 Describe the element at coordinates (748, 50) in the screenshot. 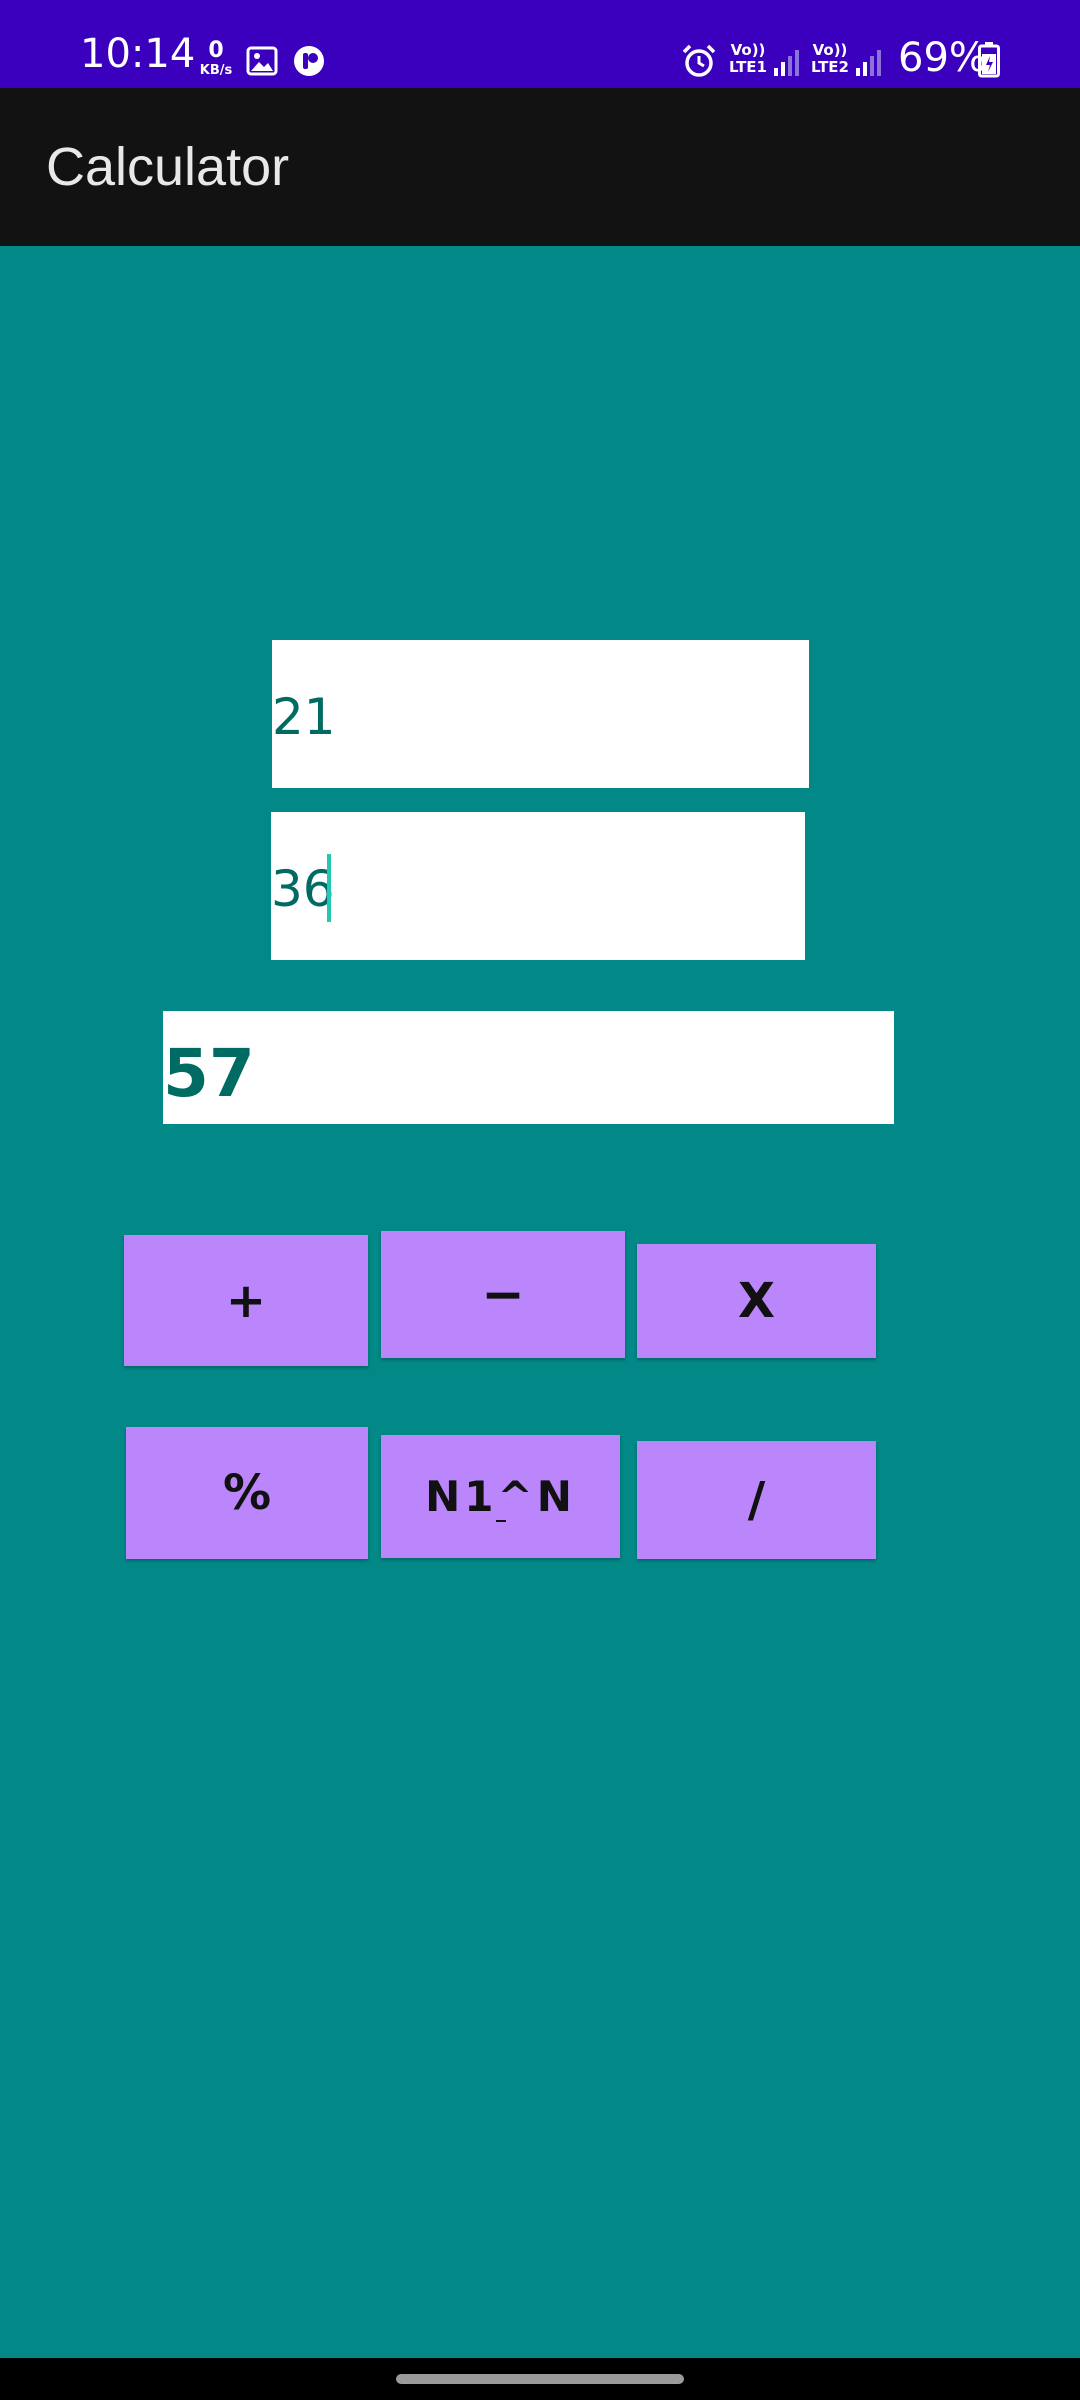

I see `sim1-volte-label: Vo))` at that location.